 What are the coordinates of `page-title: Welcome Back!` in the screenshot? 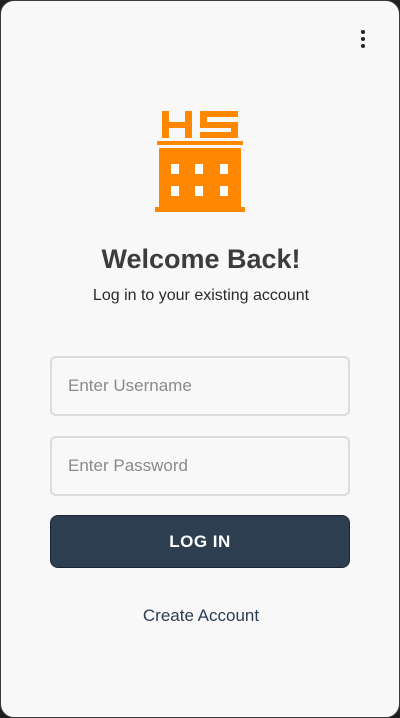 It's located at (201, 259).